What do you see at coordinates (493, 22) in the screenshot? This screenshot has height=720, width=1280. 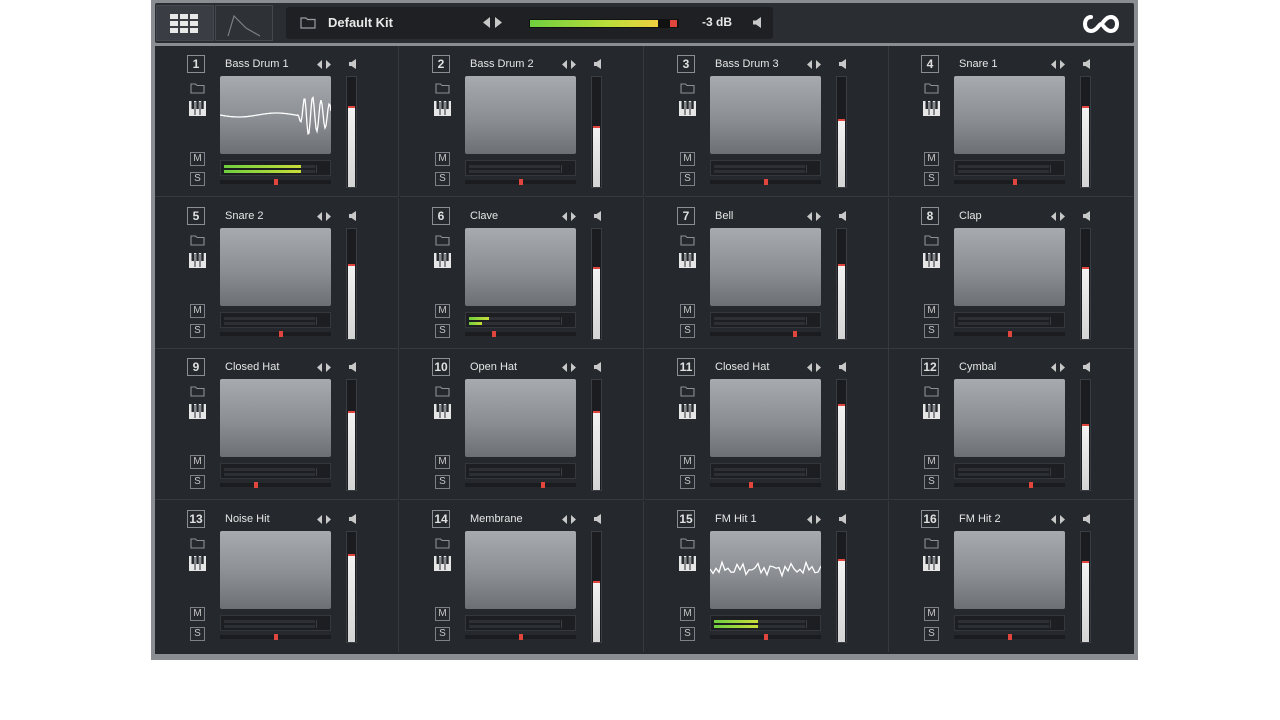 I see `prev-next-kit-arrows-icon` at bounding box center [493, 22].